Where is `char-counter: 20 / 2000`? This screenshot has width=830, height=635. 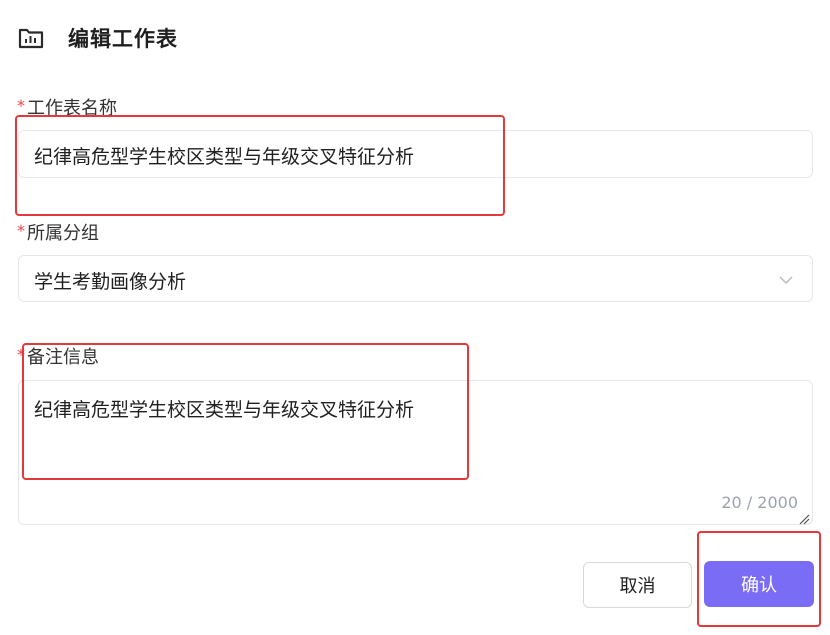 char-counter: 20 / 2000 is located at coordinates (759, 502).